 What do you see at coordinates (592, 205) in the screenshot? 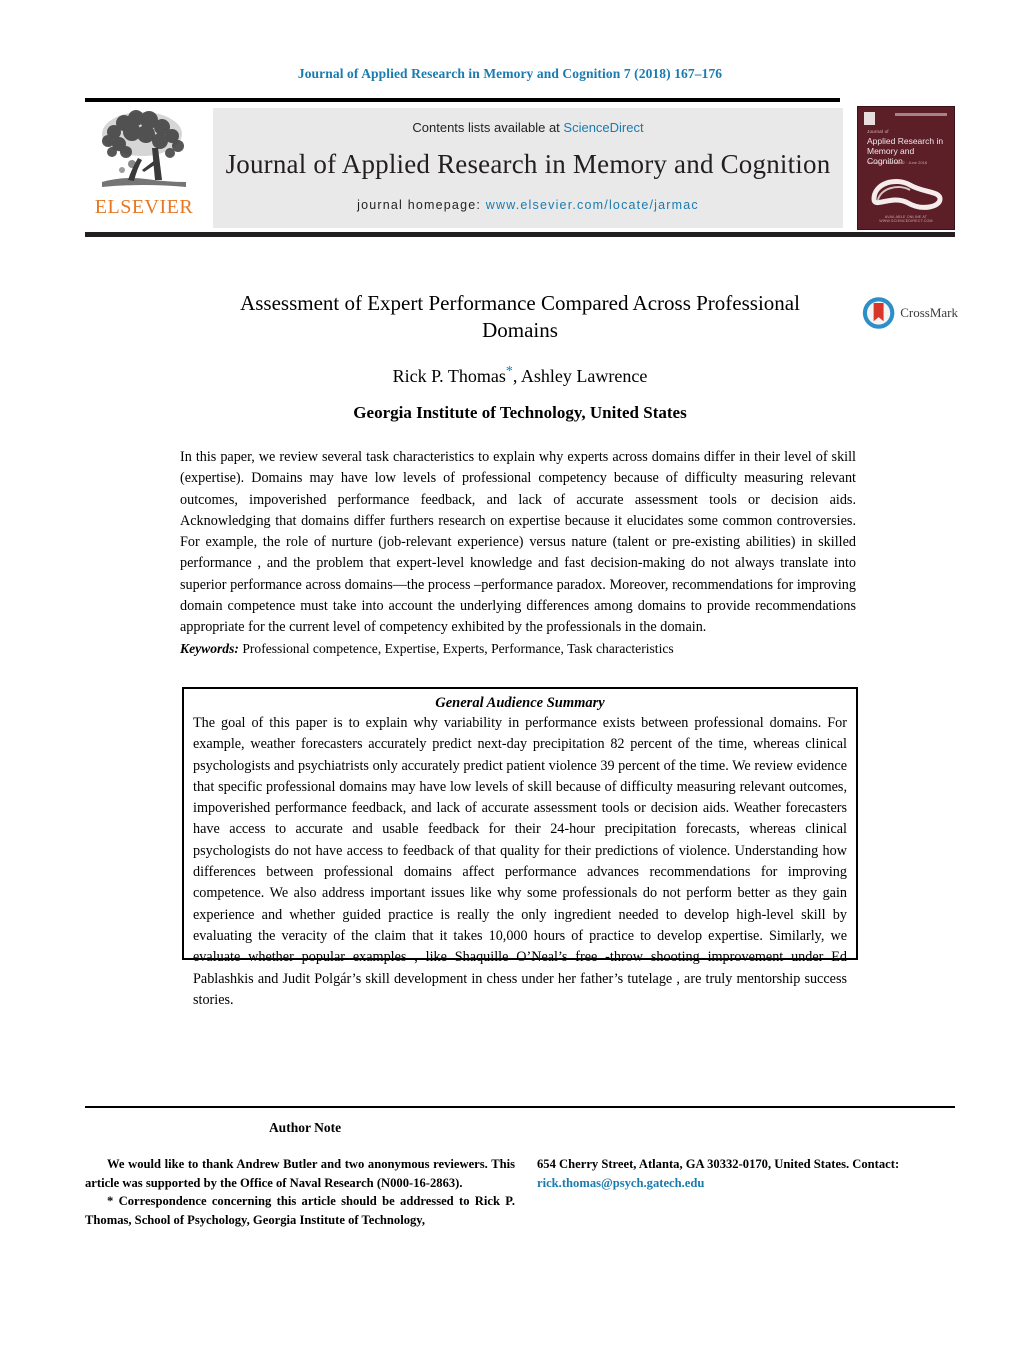
I see `journal-homepage-link: www.elsevier.com/locate/jarmac` at bounding box center [592, 205].